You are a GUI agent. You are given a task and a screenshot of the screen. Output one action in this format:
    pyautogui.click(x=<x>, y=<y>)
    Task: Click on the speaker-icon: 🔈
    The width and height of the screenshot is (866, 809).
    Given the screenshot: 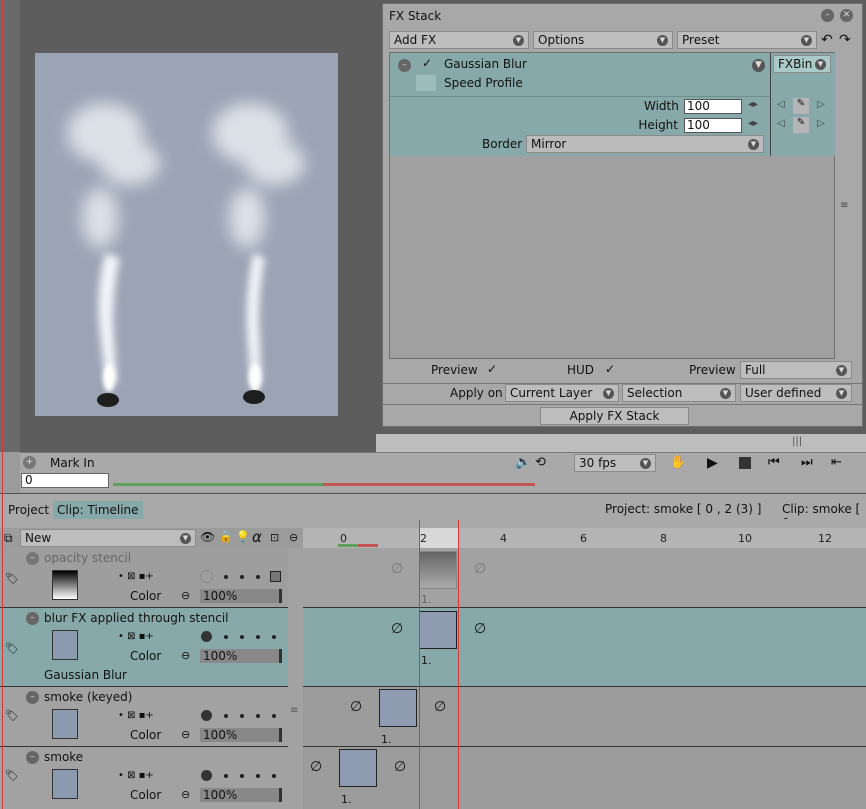 What is the action you would take?
    pyautogui.click(x=523, y=462)
    